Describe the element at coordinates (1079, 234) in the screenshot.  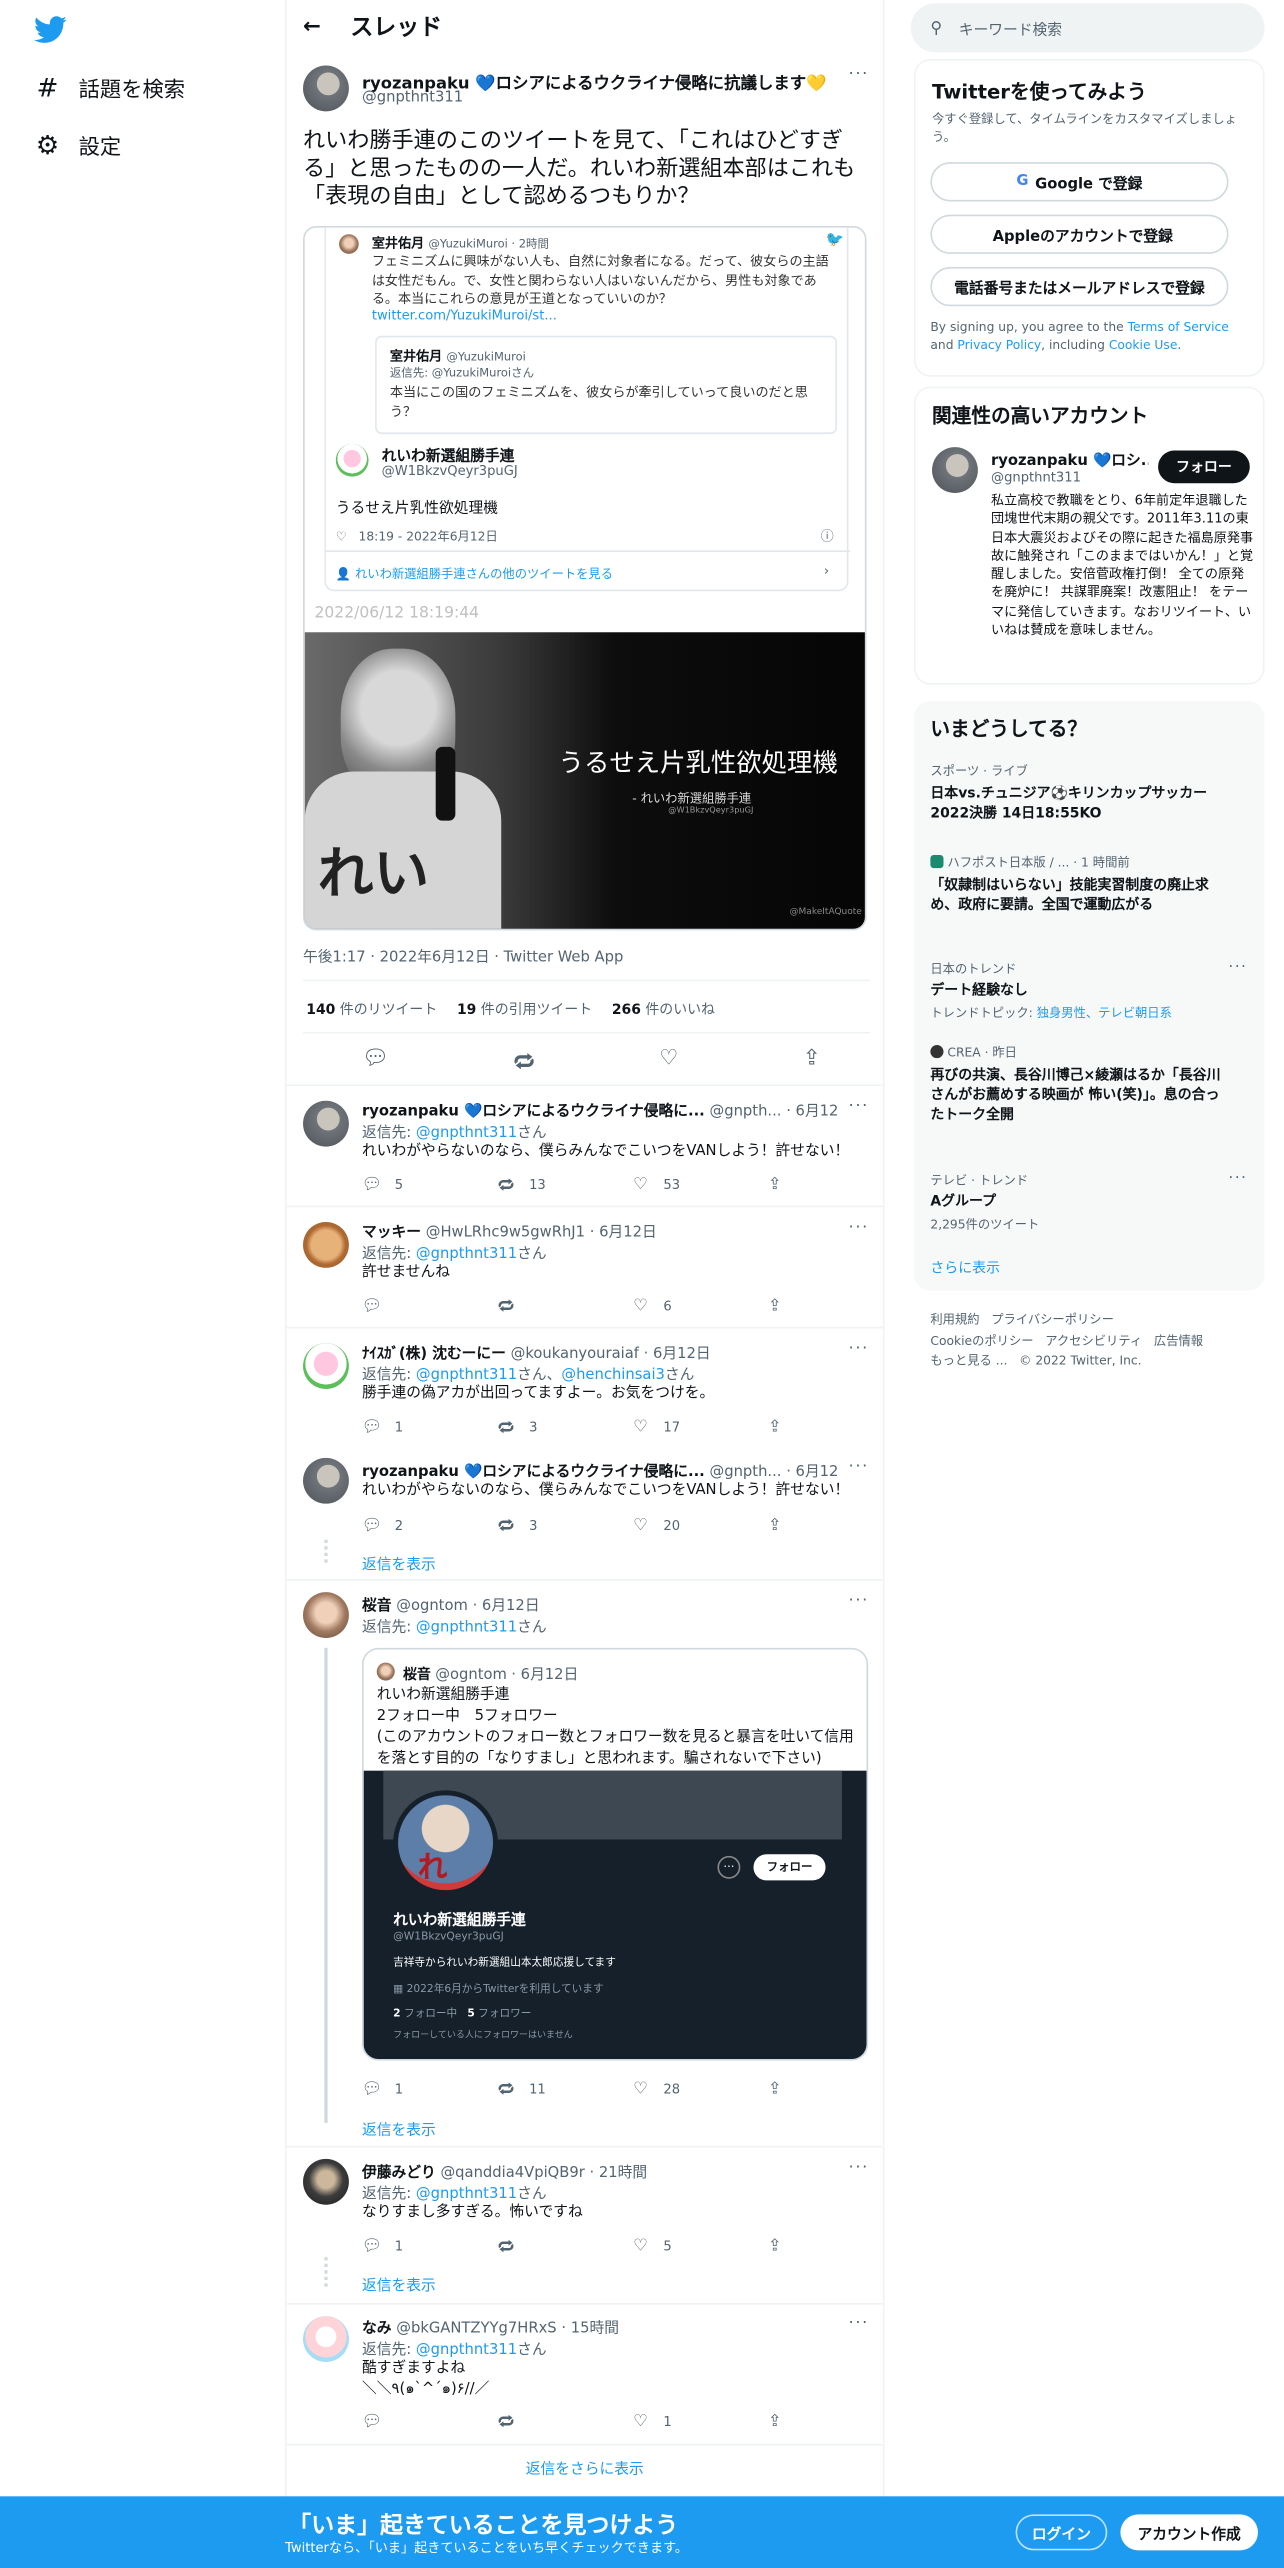
I see `apple-signup-button: Appleのアカウントで登録` at that location.